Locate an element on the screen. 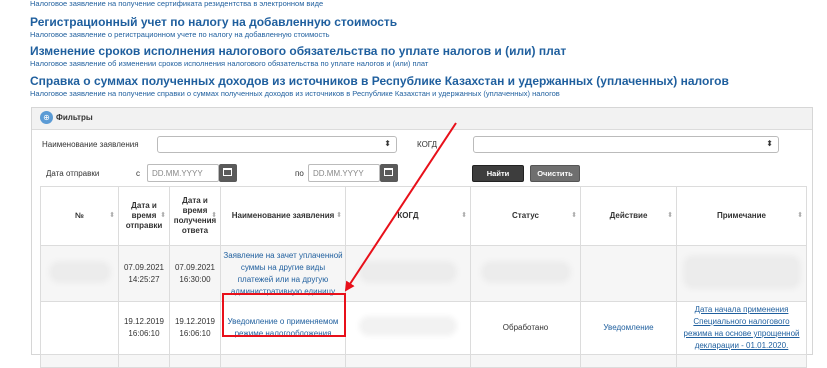  annotation-arrow is located at coordinates (400, 207).